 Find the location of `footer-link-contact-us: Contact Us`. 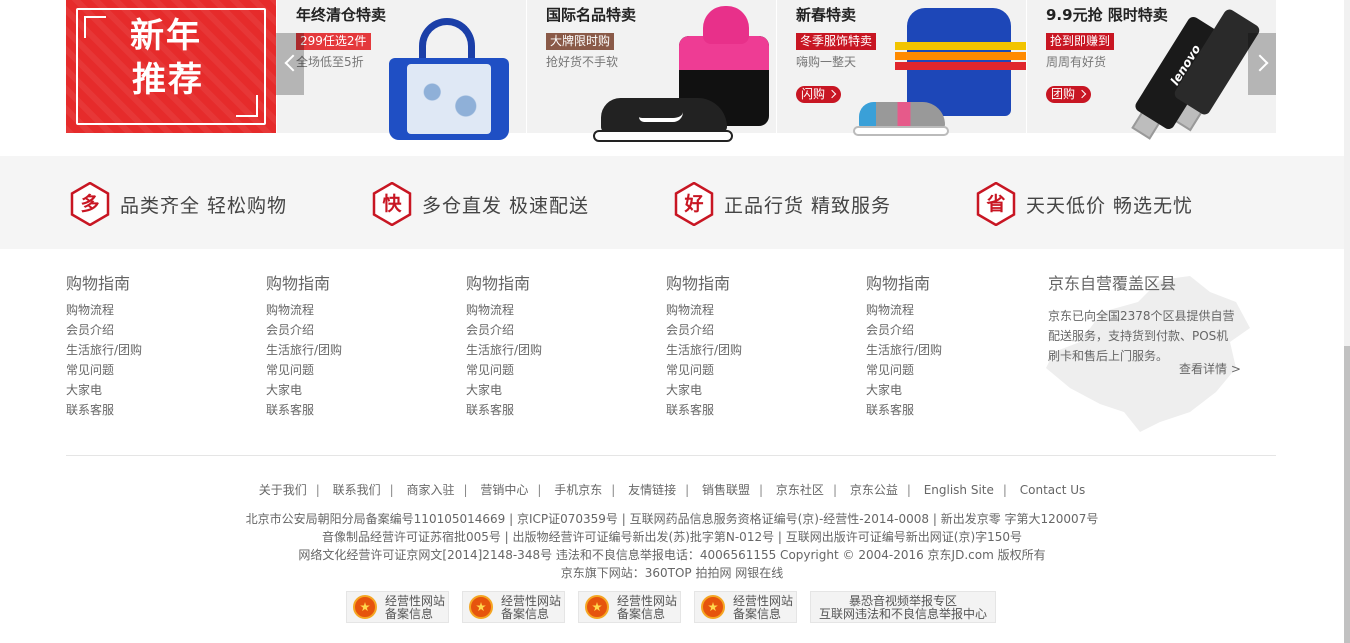

footer-link-contact-us: Contact Us is located at coordinates (1053, 490).